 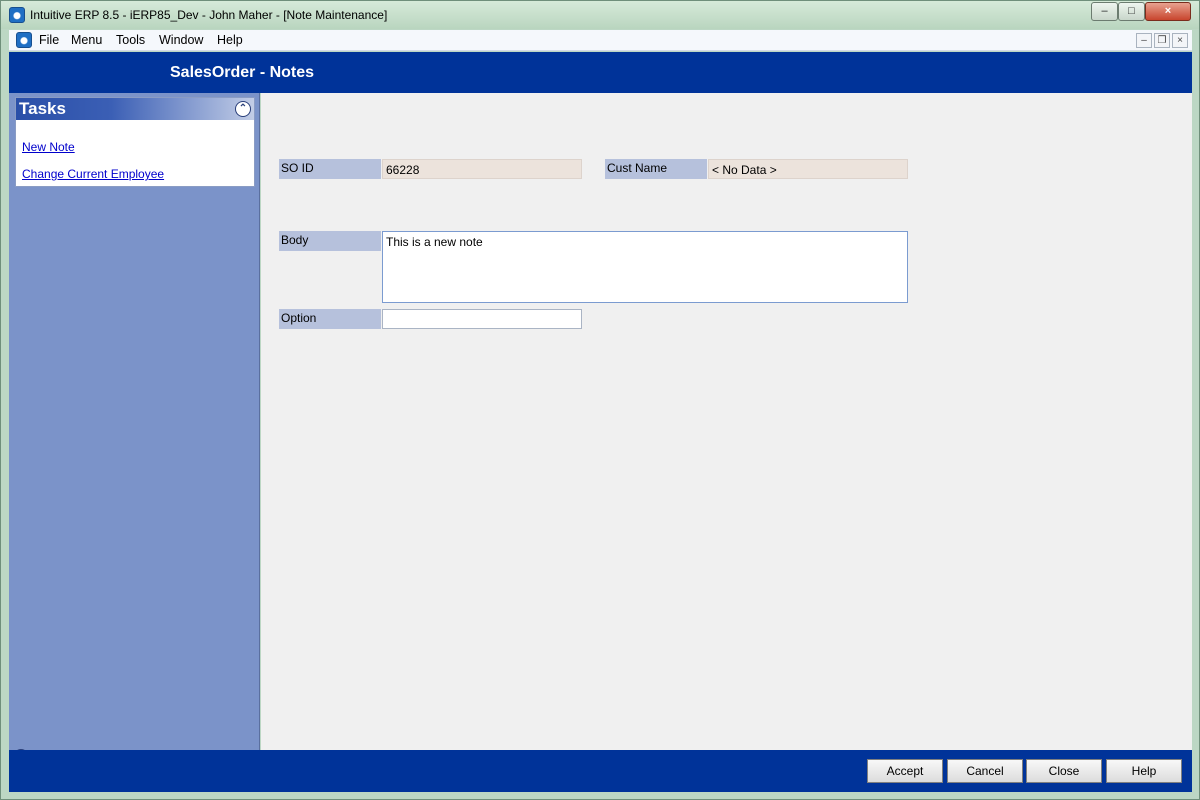 What do you see at coordinates (656, 169) in the screenshot?
I see `cust-name-label: Cust Name` at bounding box center [656, 169].